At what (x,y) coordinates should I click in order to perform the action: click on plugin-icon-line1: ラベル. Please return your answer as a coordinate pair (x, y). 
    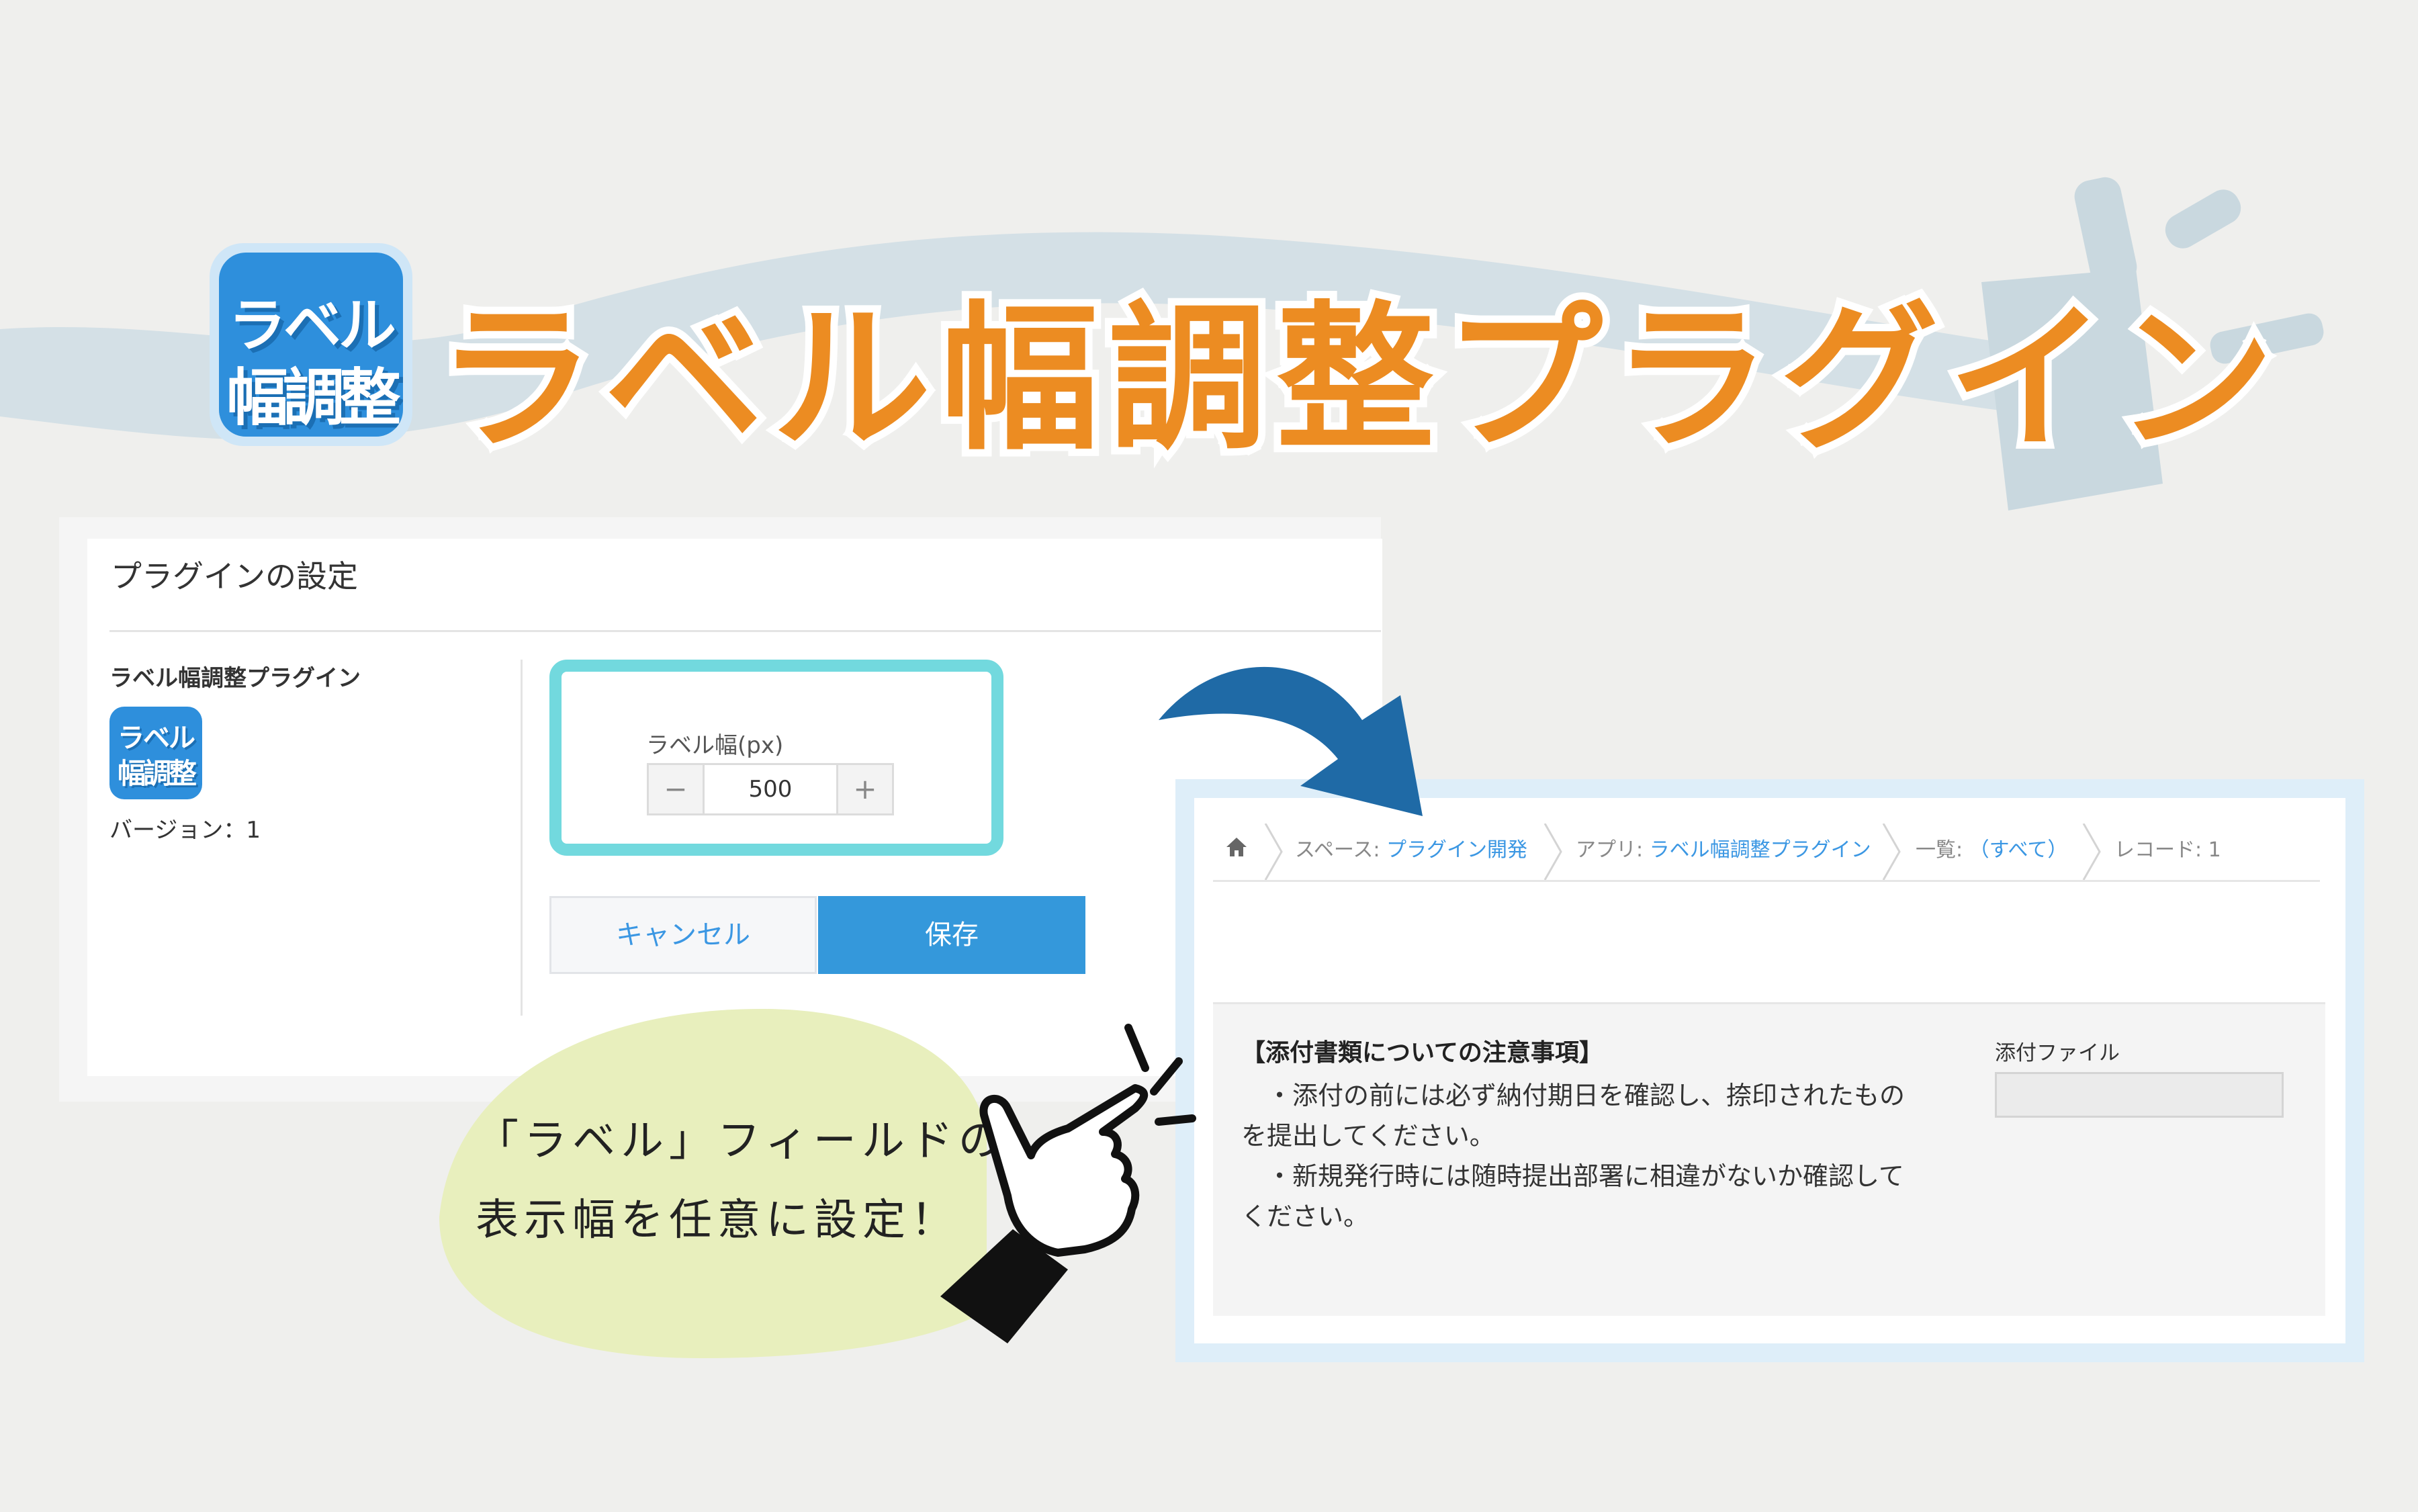
    Looking at the image, I should click on (156, 738).